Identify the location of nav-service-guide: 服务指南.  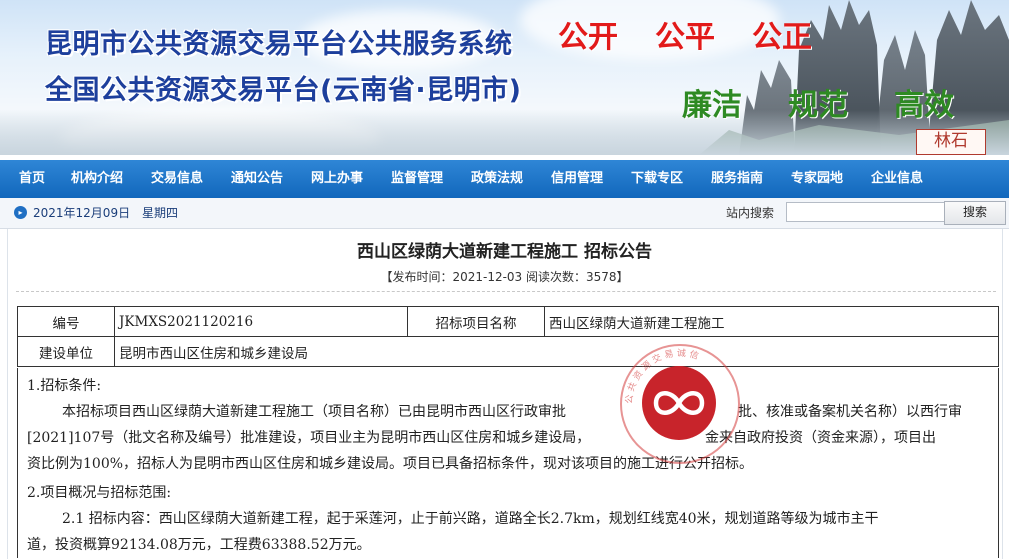
(737, 179).